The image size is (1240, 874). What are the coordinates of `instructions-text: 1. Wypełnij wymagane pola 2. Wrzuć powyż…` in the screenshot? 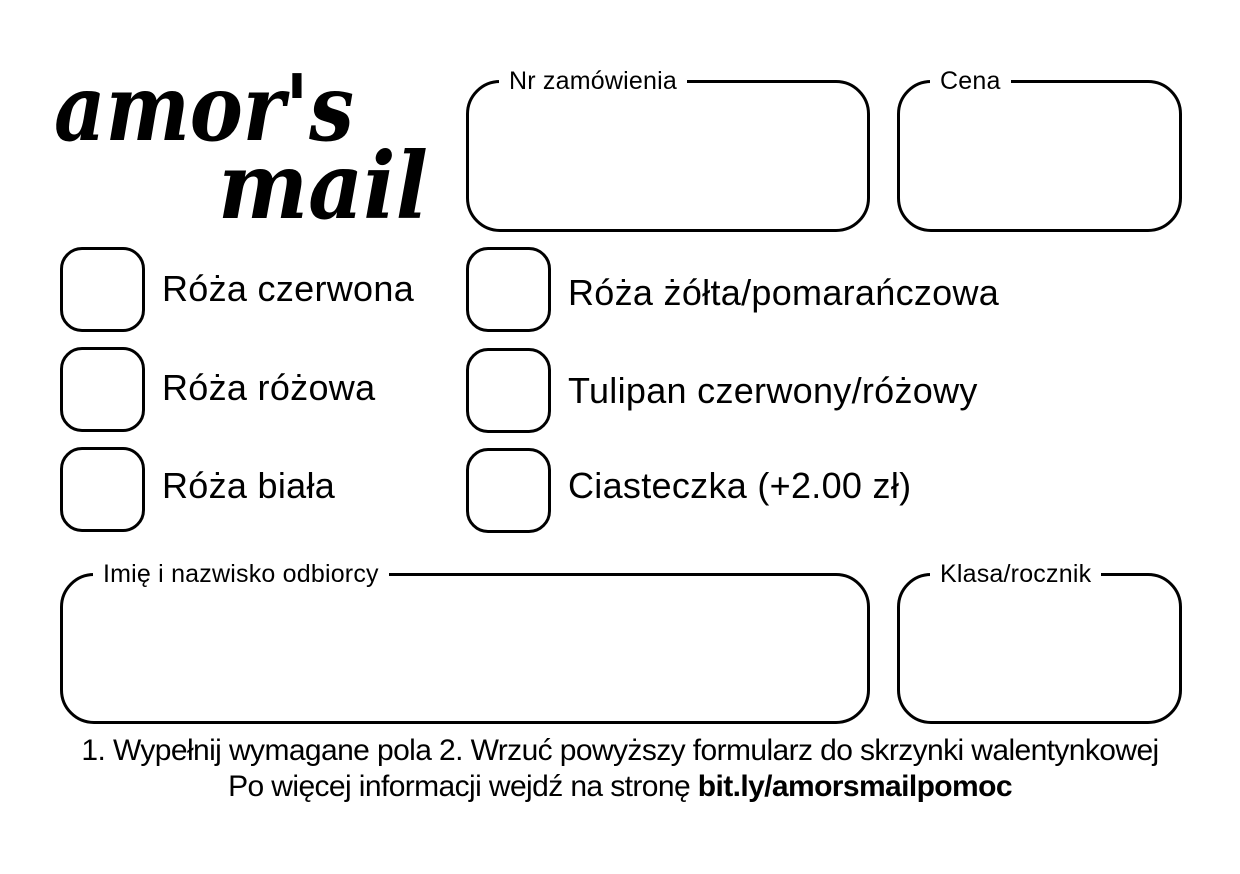 It's located at (620, 751).